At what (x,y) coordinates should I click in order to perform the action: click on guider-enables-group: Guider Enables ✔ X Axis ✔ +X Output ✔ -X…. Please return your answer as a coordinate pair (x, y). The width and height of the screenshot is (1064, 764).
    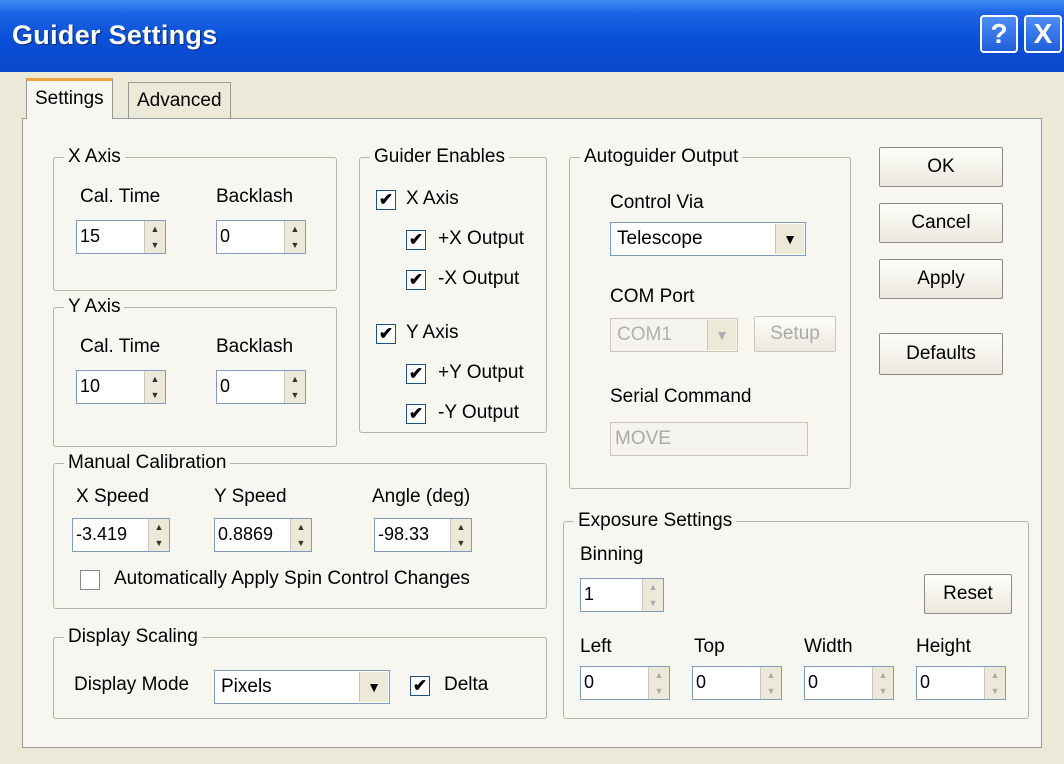
    Looking at the image, I should click on (453, 289).